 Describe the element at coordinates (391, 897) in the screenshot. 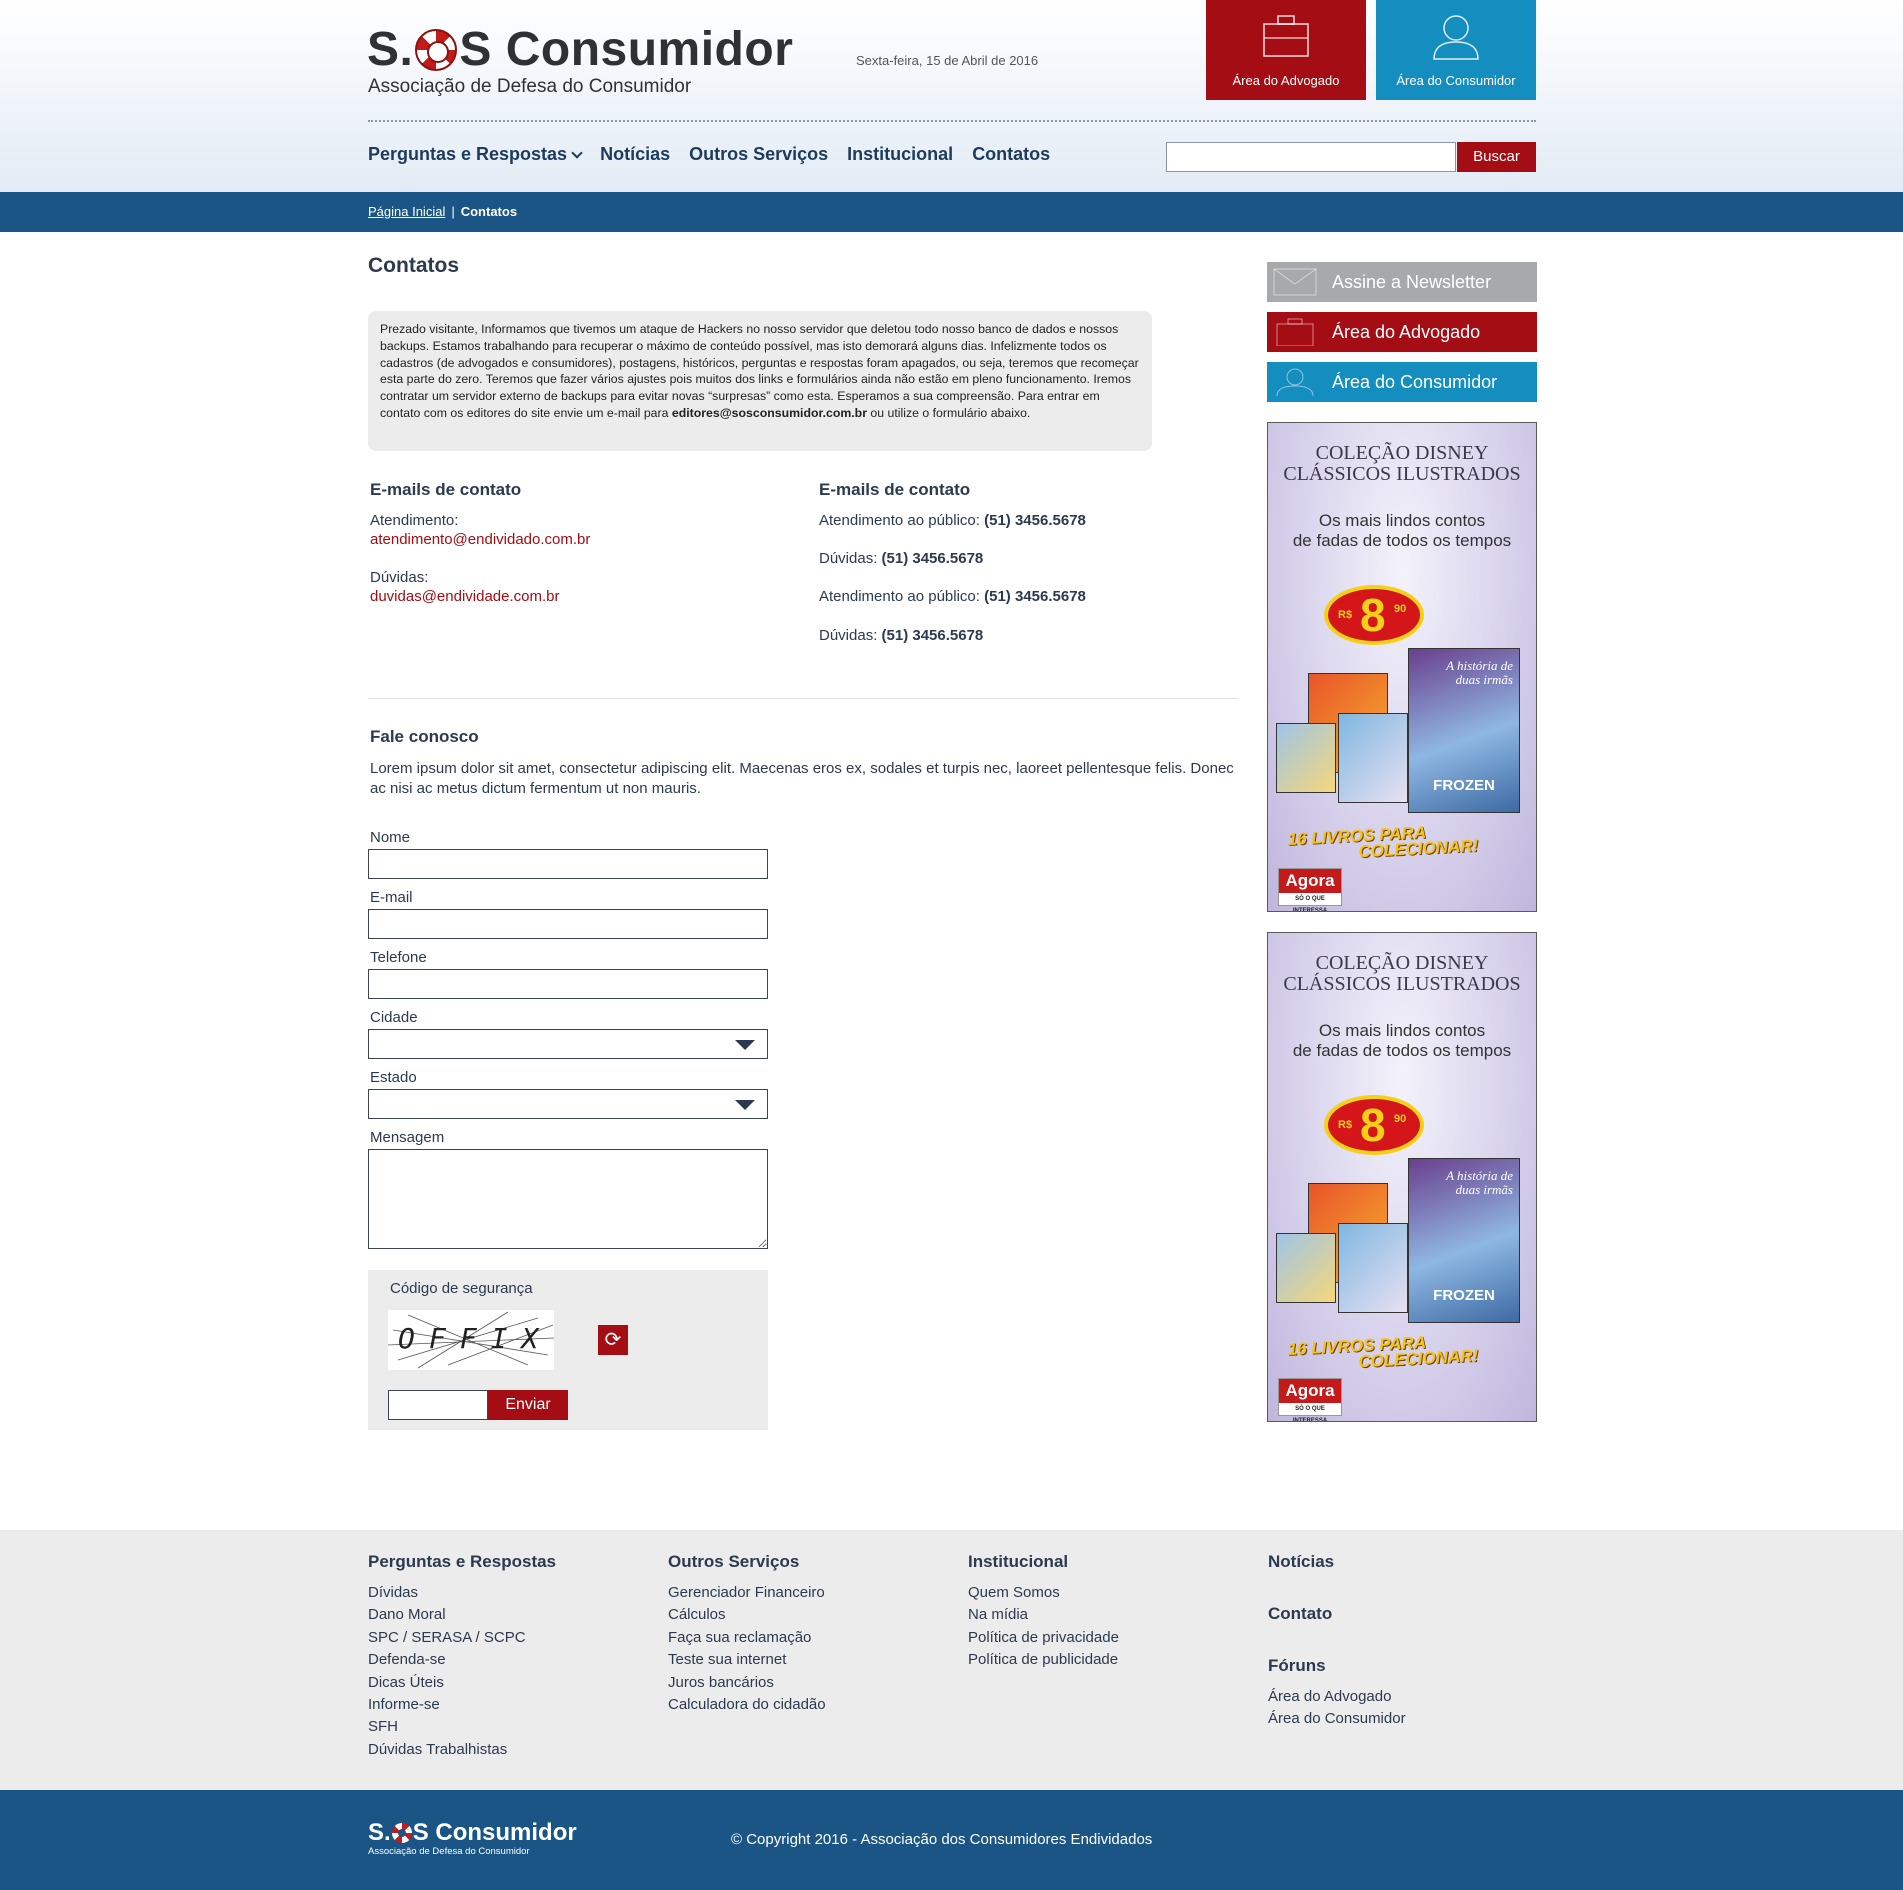

I see `email-label: E-mail` at that location.